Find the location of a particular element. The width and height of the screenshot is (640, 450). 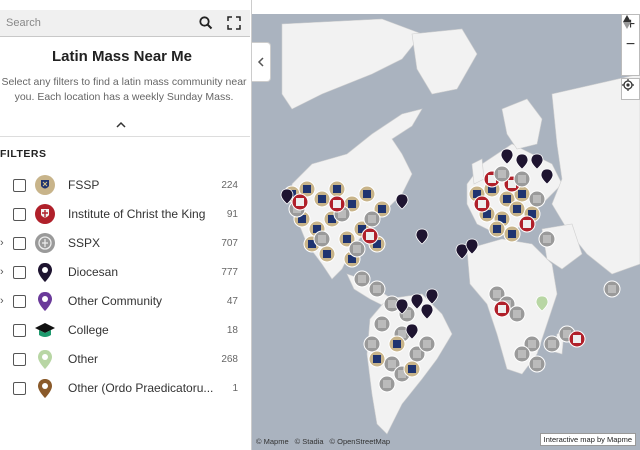

search-input is located at coordinates (96, 23).